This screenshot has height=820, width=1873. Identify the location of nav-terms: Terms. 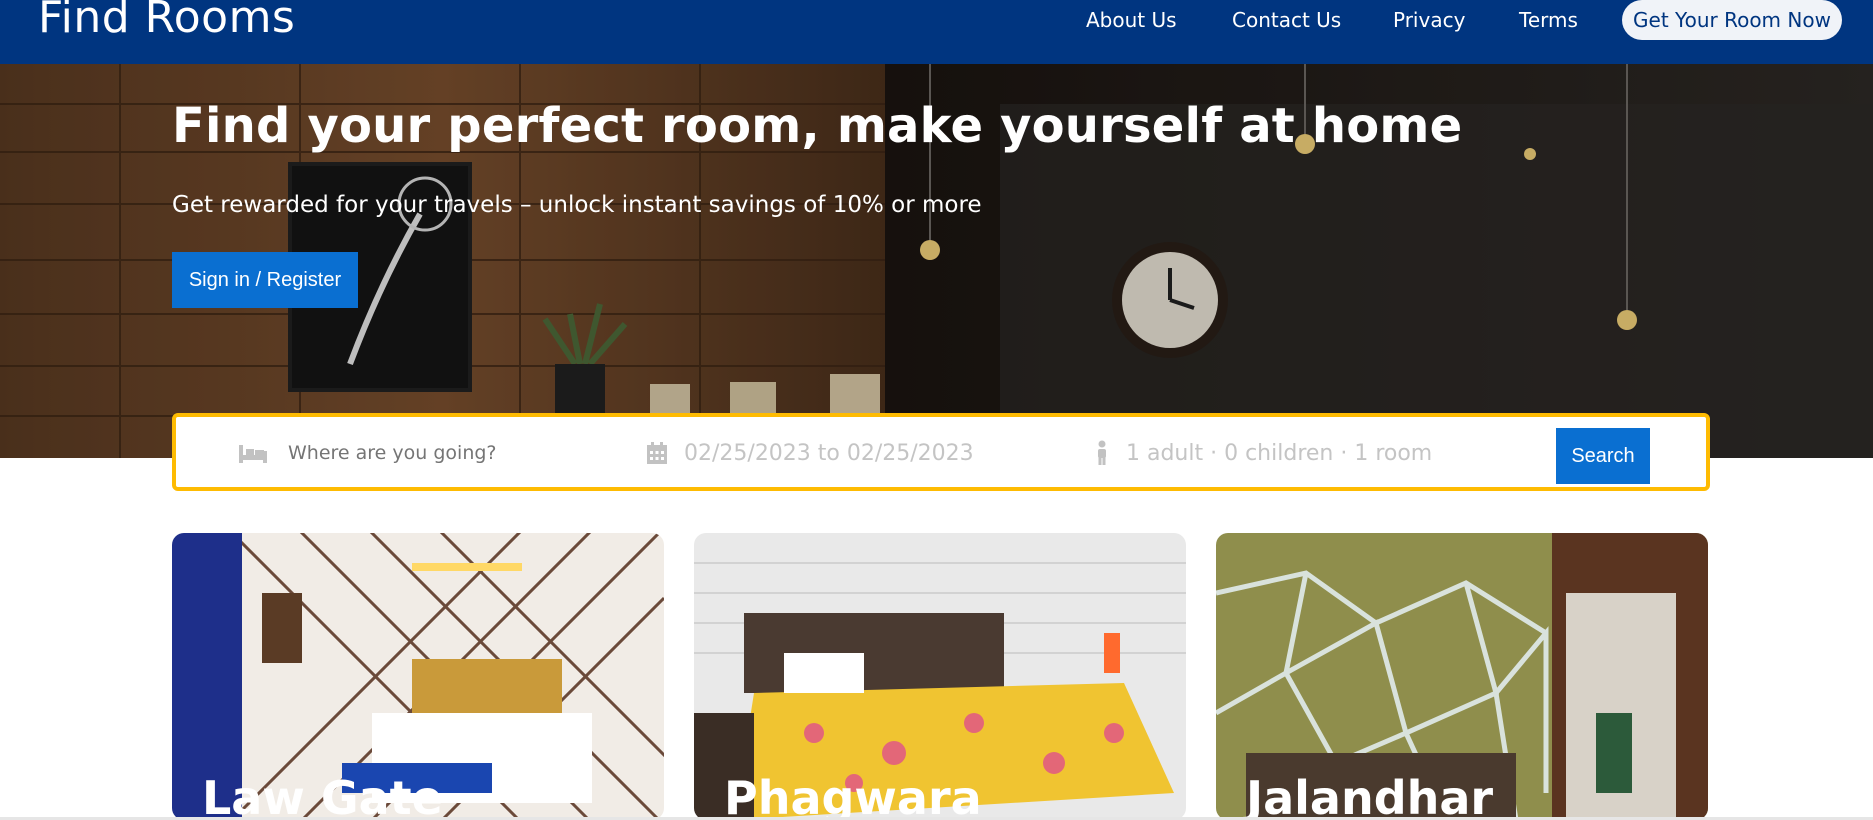
(1548, 20).